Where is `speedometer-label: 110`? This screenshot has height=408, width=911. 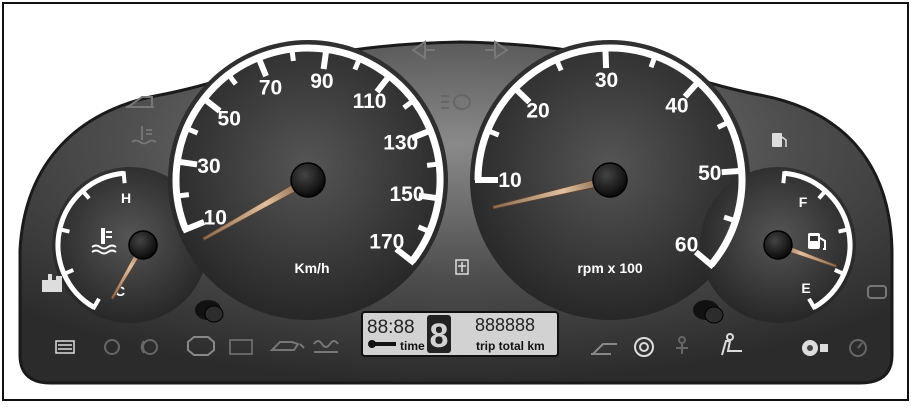
speedometer-label: 110 is located at coordinates (370, 101).